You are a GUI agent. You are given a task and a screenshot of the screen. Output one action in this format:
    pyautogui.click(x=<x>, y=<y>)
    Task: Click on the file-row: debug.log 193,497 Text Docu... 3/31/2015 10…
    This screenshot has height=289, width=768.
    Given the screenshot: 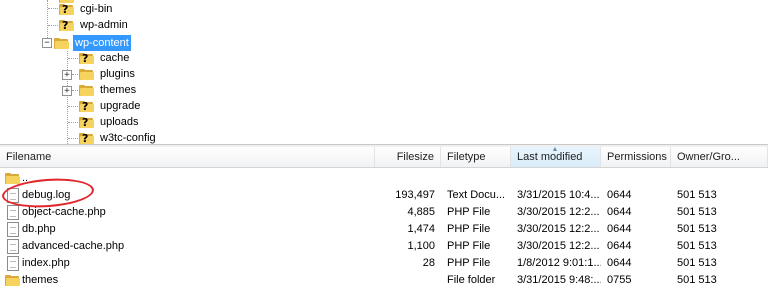 What is the action you would take?
    pyautogui.click(x=384, y=195)
    